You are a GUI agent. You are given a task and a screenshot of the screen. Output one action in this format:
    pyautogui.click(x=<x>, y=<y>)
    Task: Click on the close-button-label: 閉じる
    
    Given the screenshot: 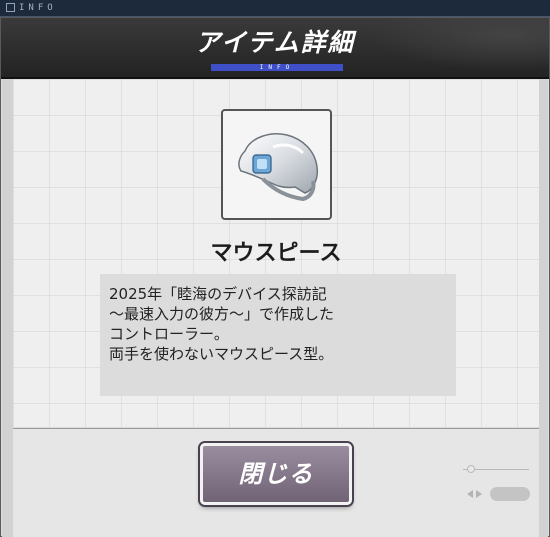 What is the action you would take?
    pyautogui.click(x=276, y=474)
    